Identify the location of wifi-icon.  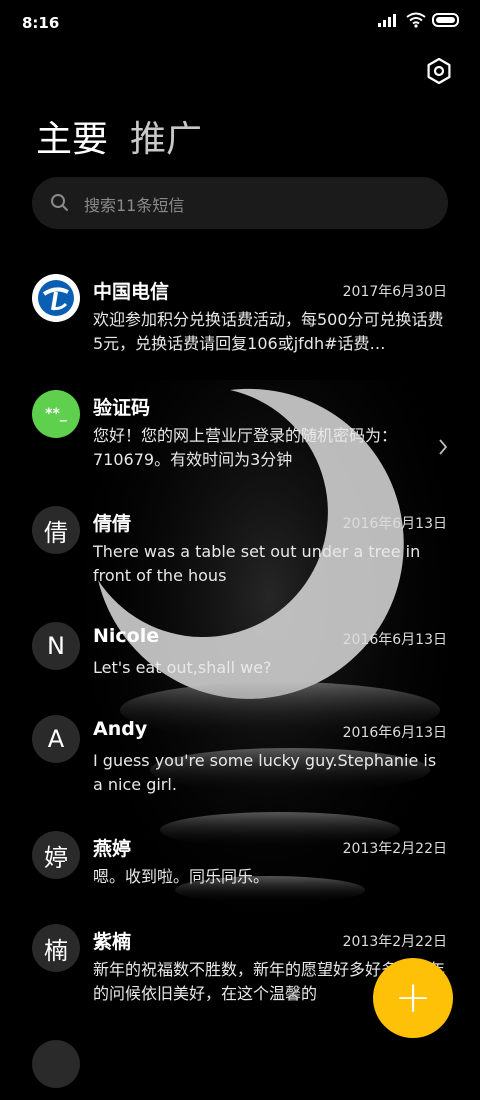
(416, 20).